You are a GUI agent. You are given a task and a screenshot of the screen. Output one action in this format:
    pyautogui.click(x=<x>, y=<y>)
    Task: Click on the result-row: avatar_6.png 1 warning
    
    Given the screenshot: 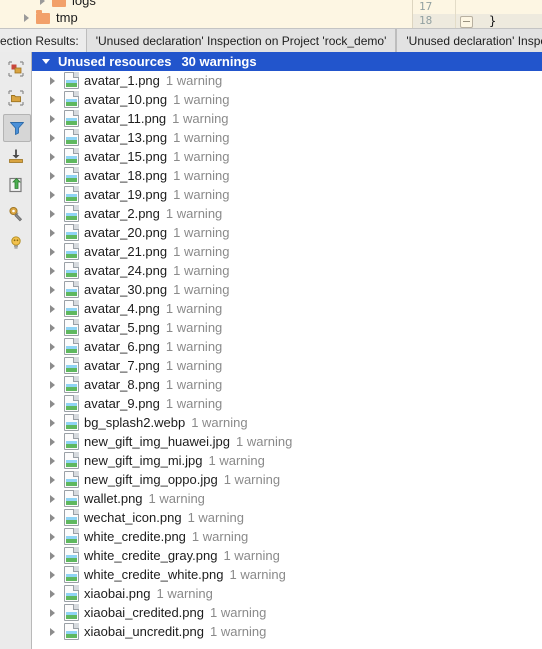 What is the action you would take?
    pyautogui.click(x=287, y=346)
    